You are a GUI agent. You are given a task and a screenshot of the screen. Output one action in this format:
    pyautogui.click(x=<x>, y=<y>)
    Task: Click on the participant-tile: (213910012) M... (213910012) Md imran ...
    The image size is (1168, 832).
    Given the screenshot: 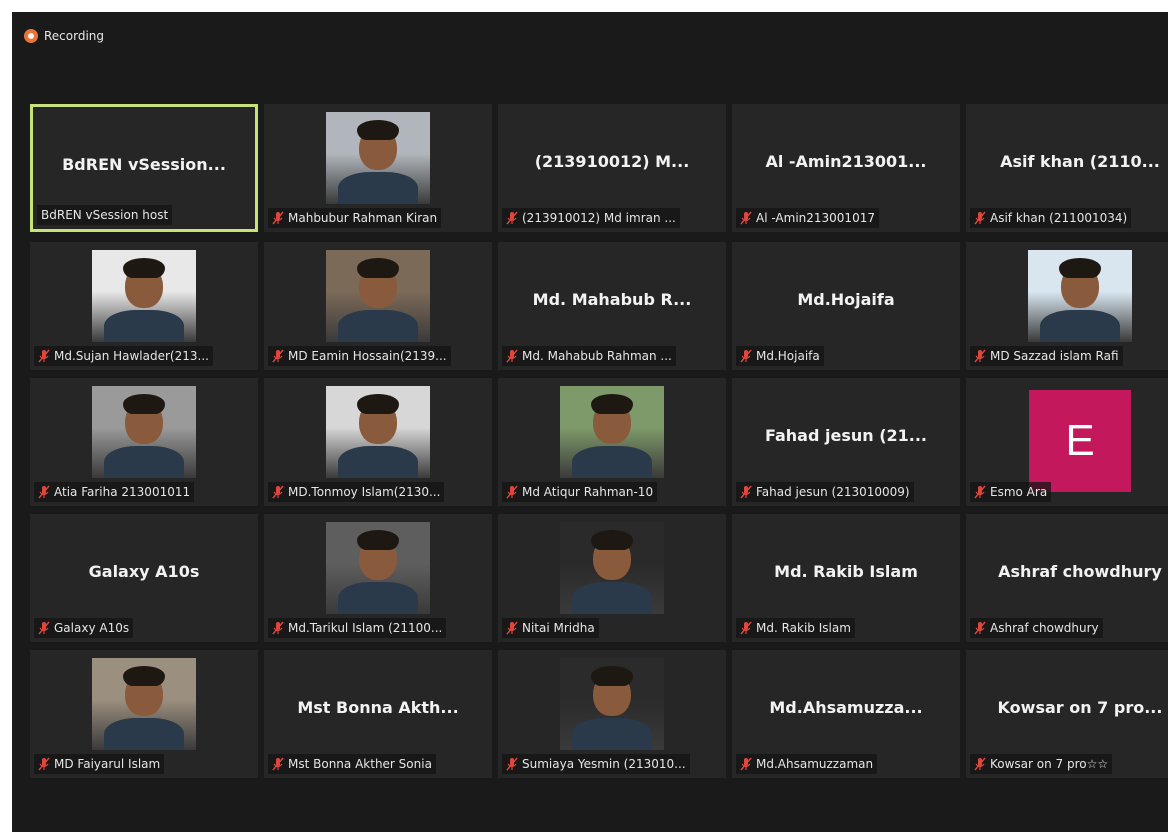 What is the action you would take?
    pyautogui.click(x=612, y=168)
    